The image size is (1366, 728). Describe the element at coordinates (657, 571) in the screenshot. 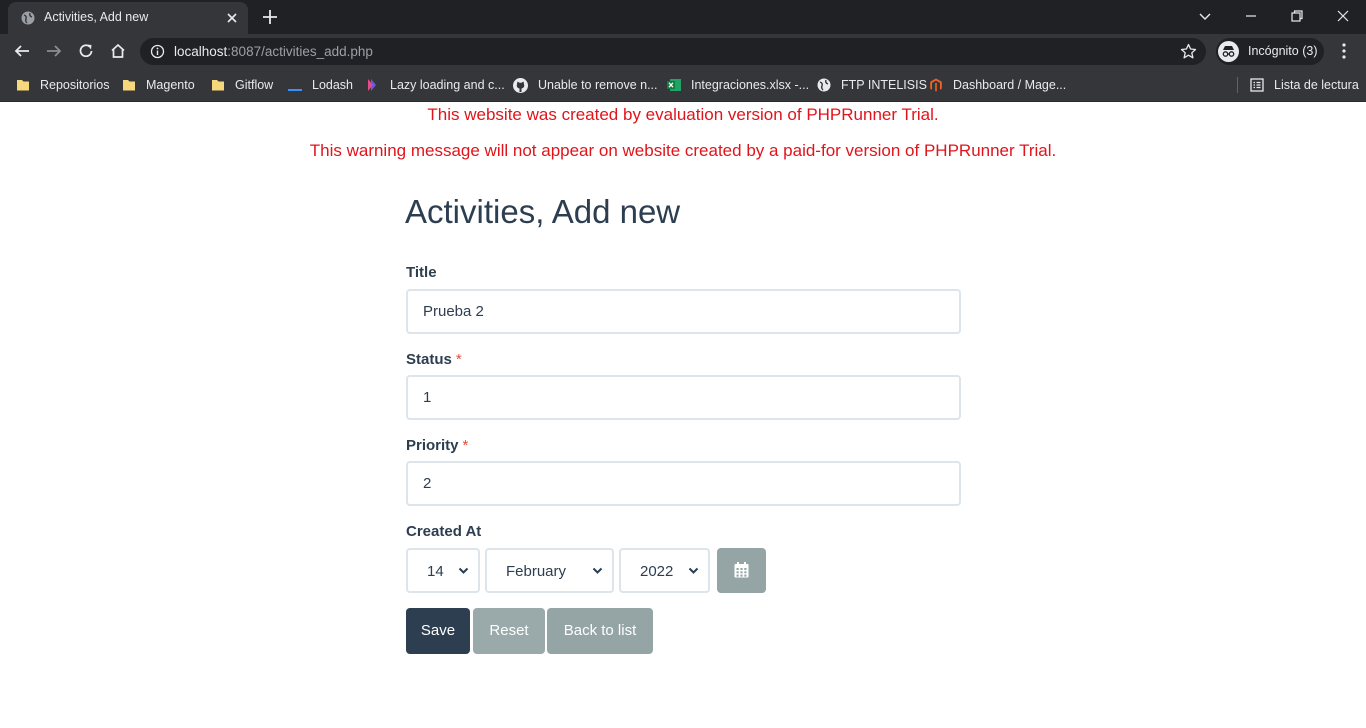

I see `year-value: 2022` at that location.